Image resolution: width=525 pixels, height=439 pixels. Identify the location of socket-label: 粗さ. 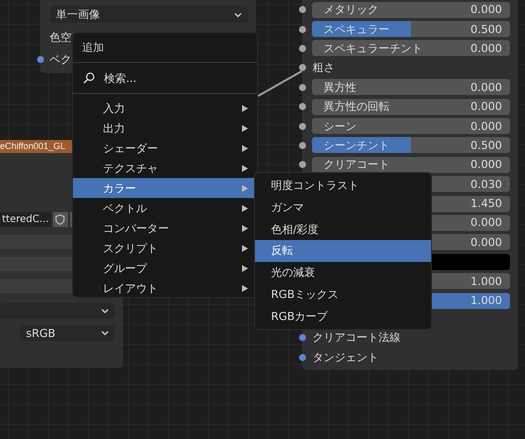
(323, 68).